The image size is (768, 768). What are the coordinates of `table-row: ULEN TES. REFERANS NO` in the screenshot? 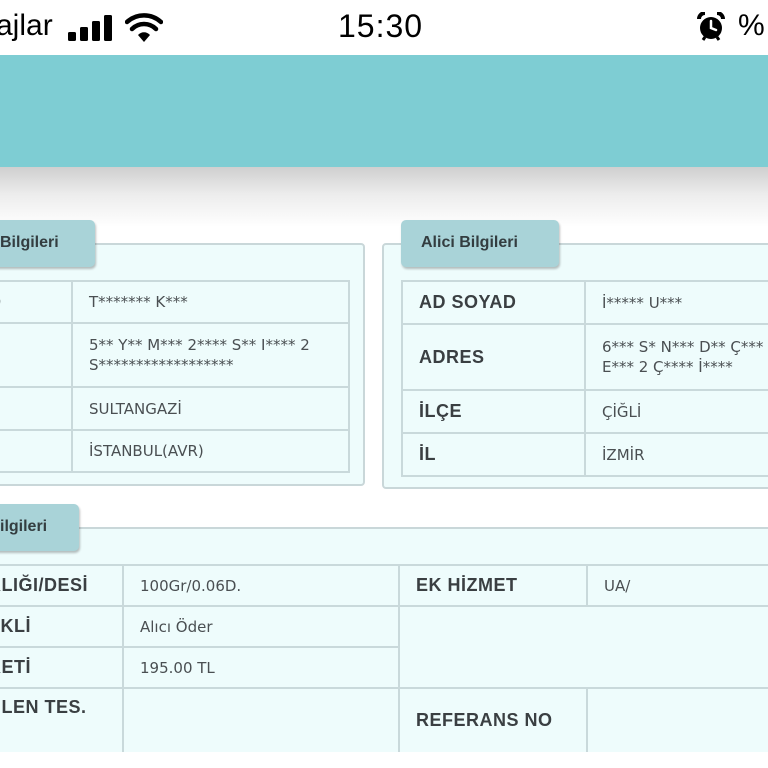 It's located at (384, 720).